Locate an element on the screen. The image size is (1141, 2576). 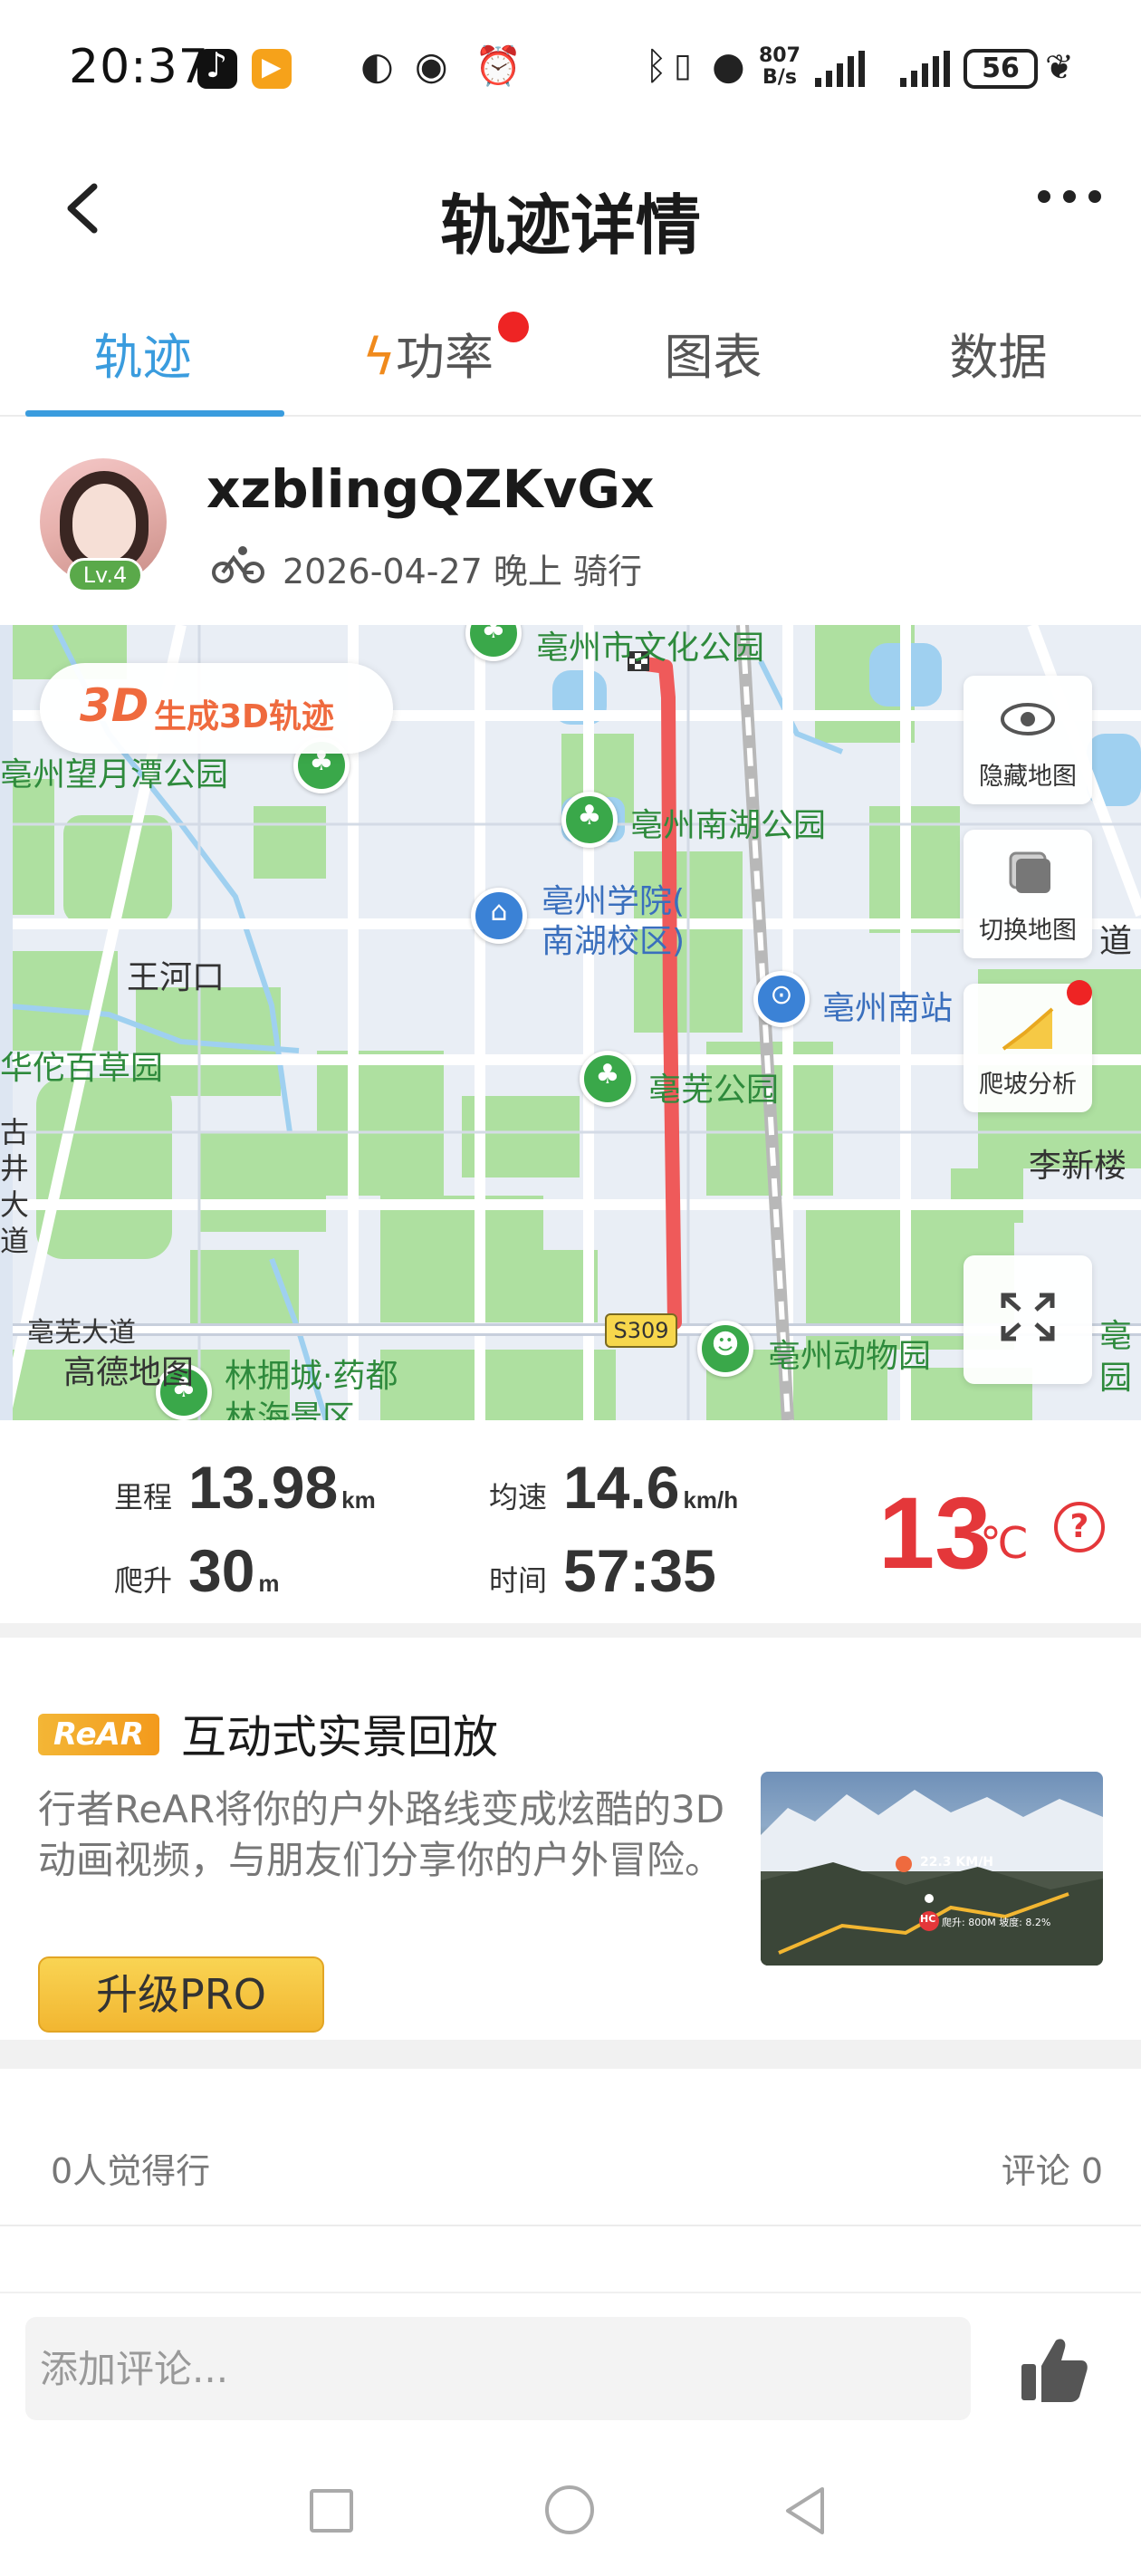
layers-icon is located at coordinates (1030, 872).